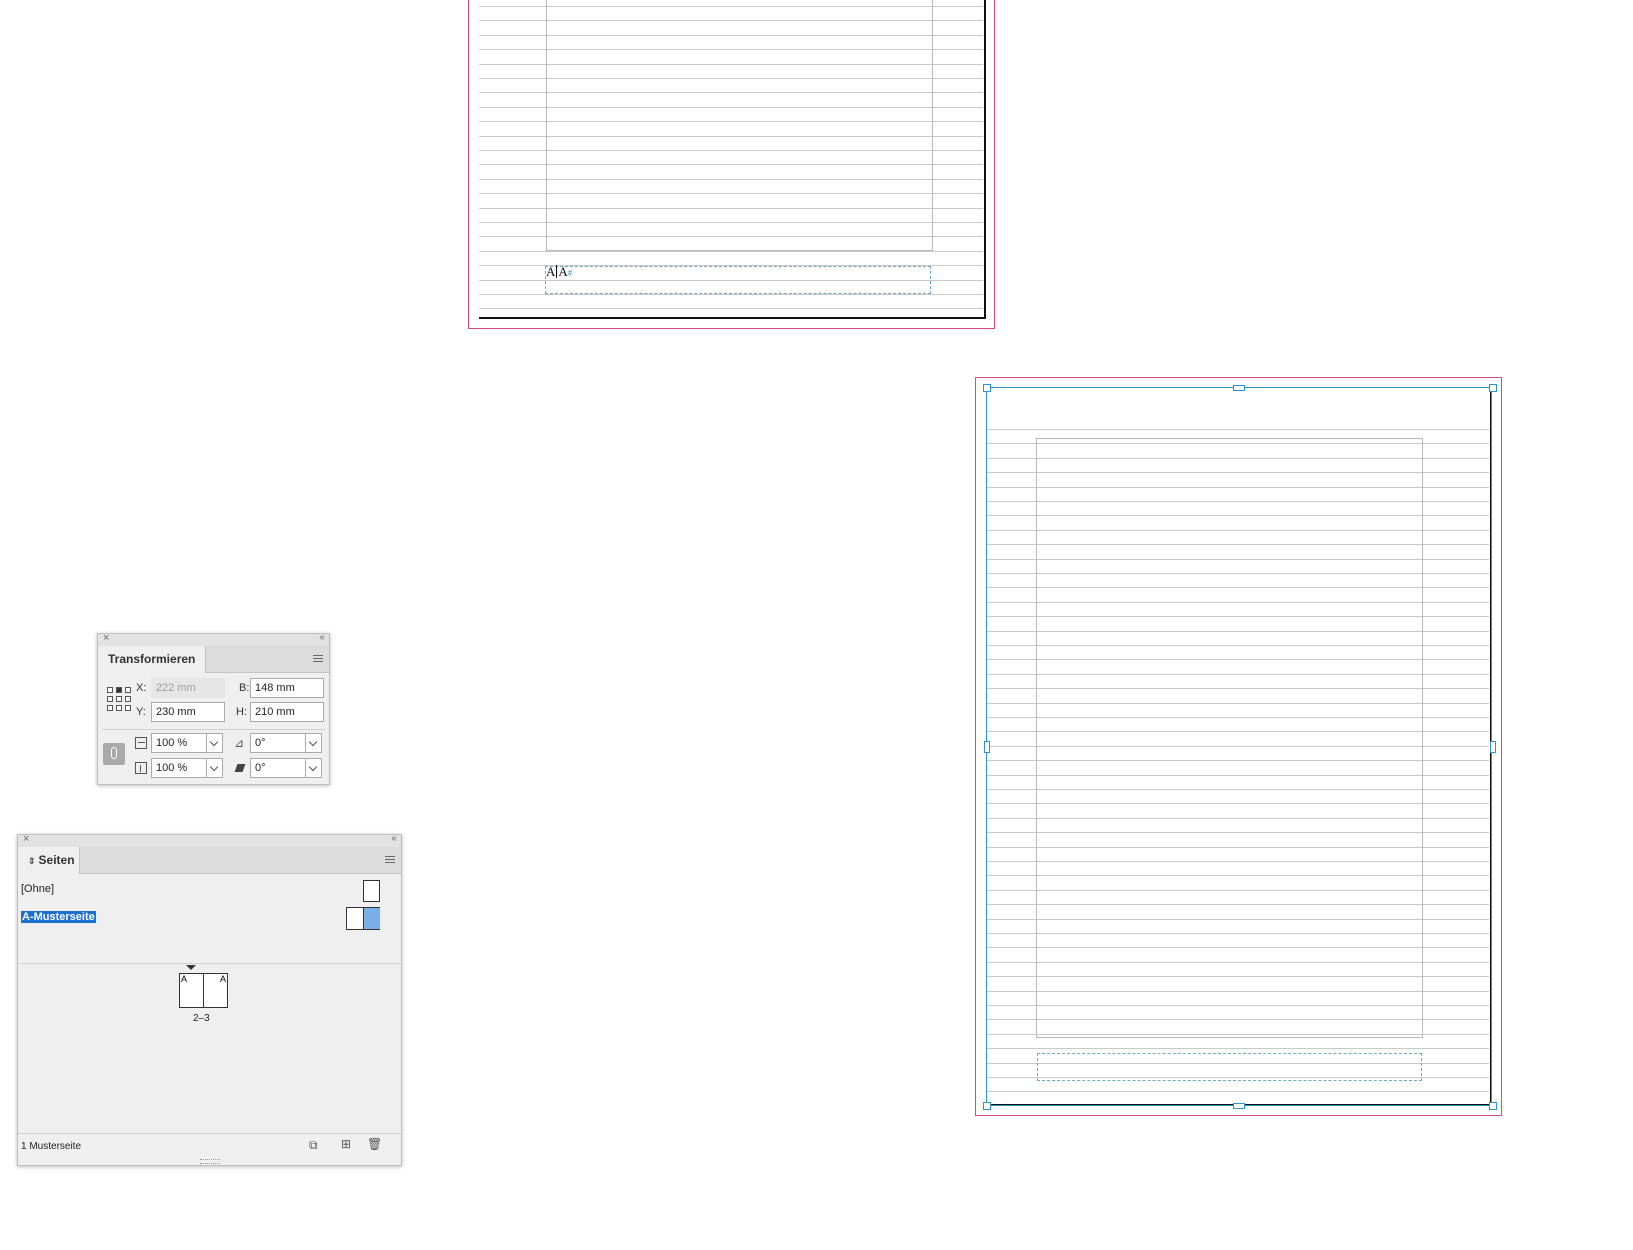 This screenshot has height=1250, width=1633. I want to click on tab-seiten-label: Seiten, so click(56, 860).